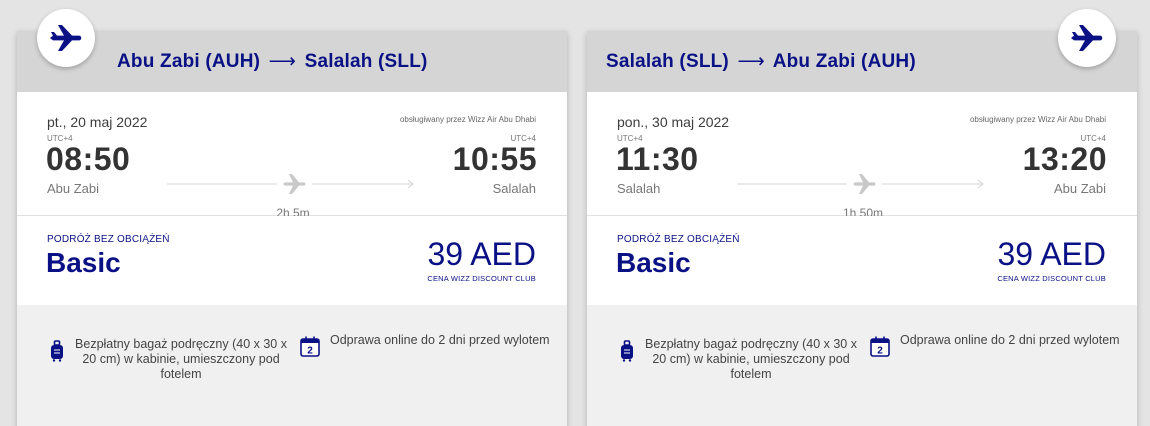 This screenshot has height=426, width=1150. I want to click on return-route-title: Salalah (SLL) ⟶ Abu Zabi (AUH), so click(761, 61).